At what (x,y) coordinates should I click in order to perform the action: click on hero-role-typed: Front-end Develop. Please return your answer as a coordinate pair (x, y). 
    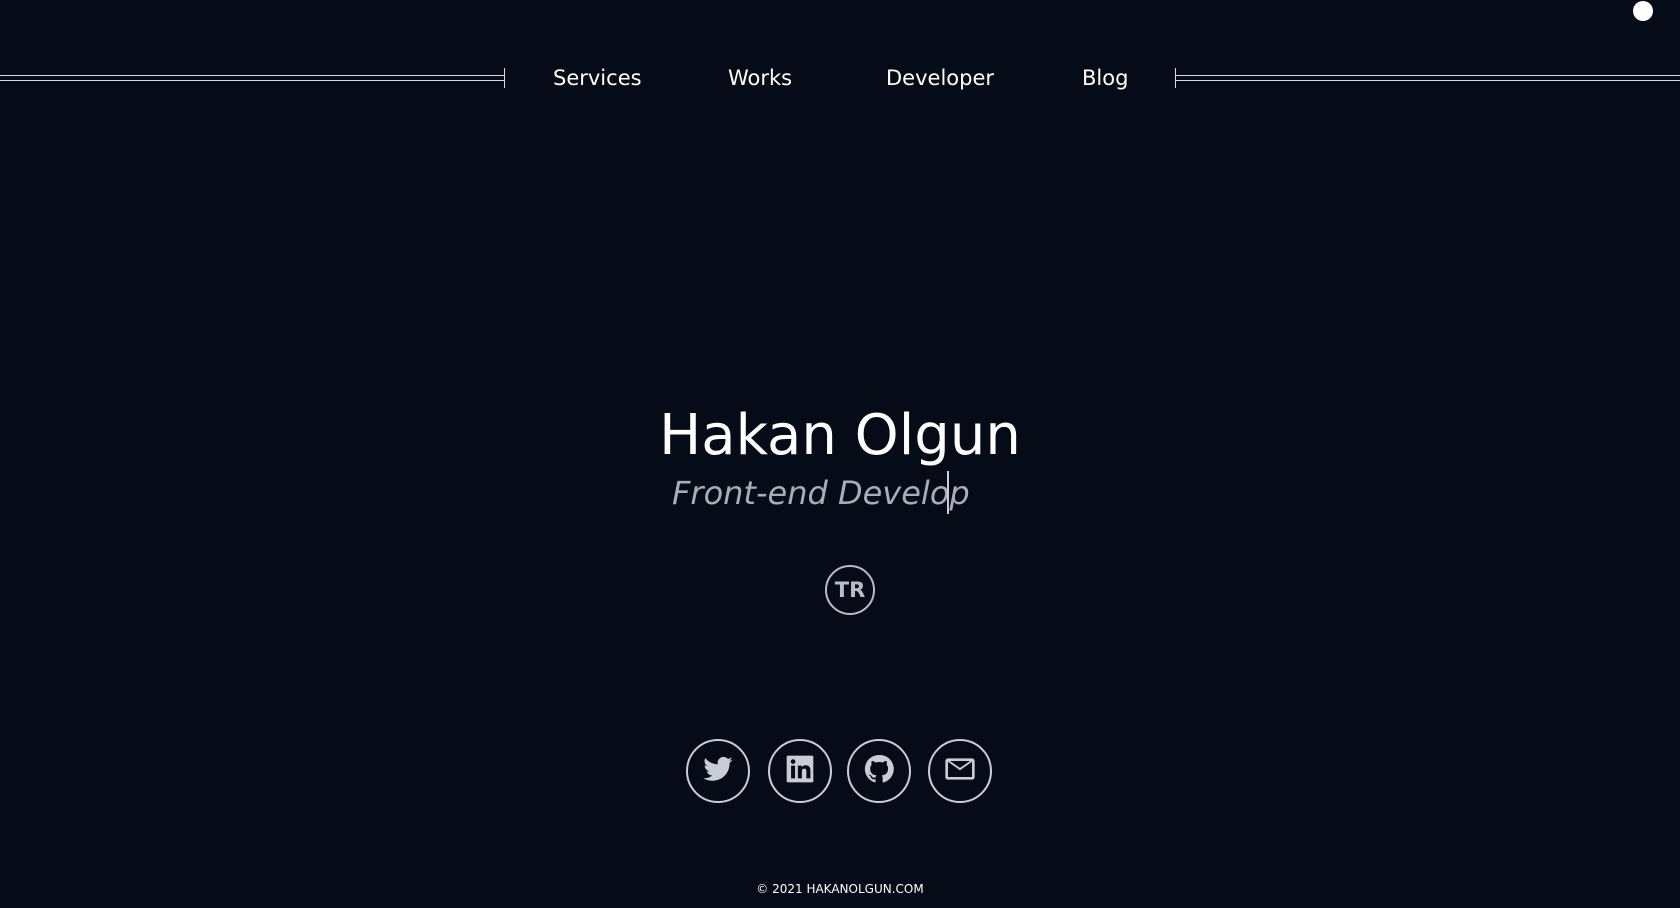
    Looking at the image, I should click on (821, 493).